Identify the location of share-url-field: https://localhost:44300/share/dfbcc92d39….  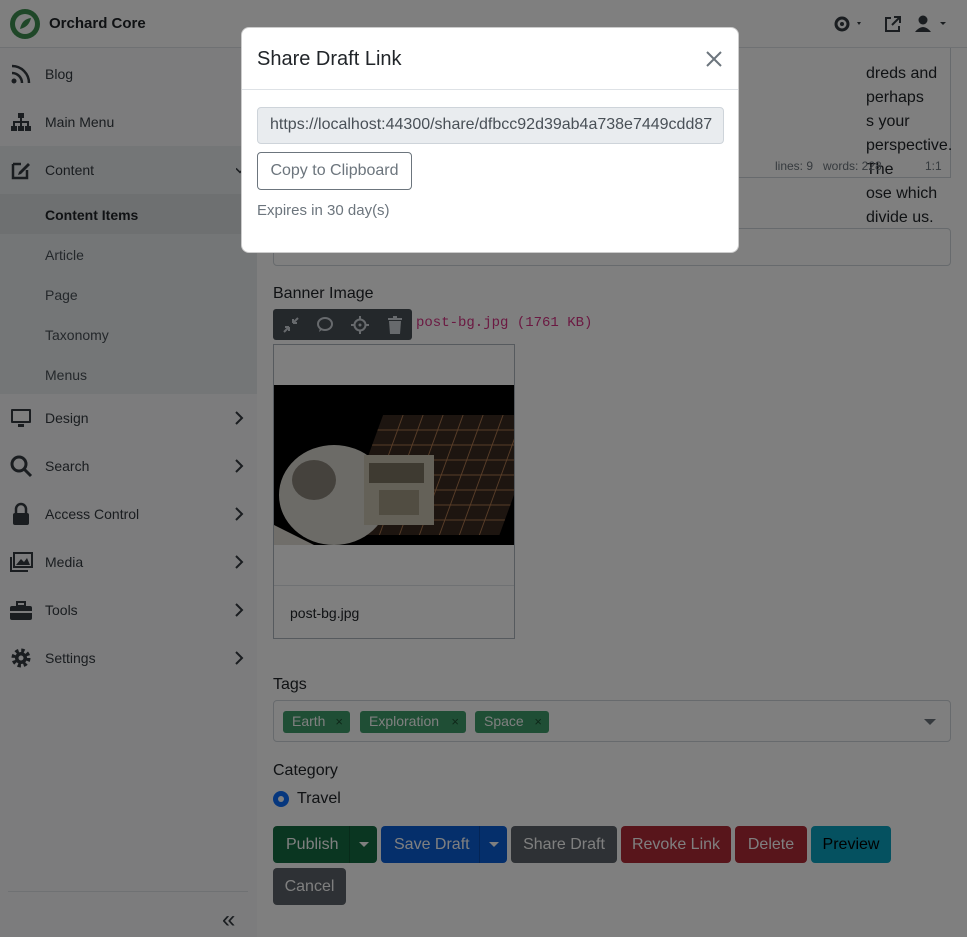
(490, 125).